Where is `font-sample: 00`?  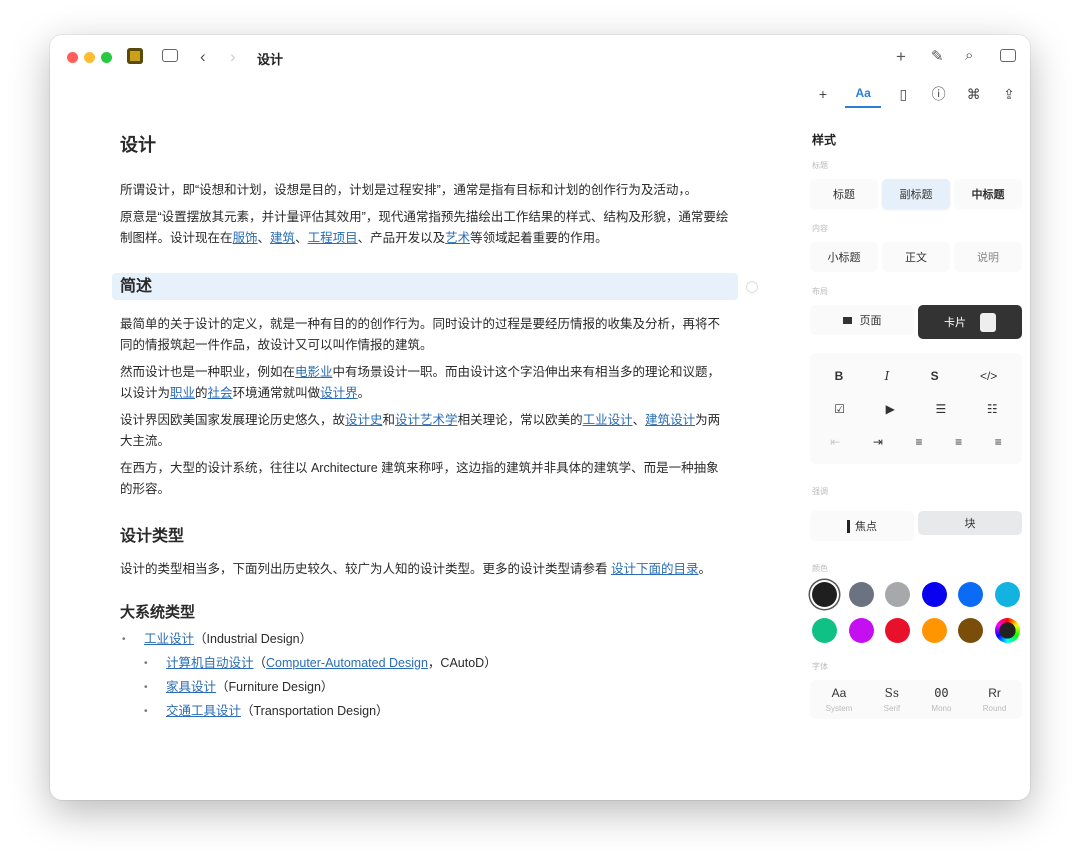 font-sample: 00 is located at coordinates (941, 693).